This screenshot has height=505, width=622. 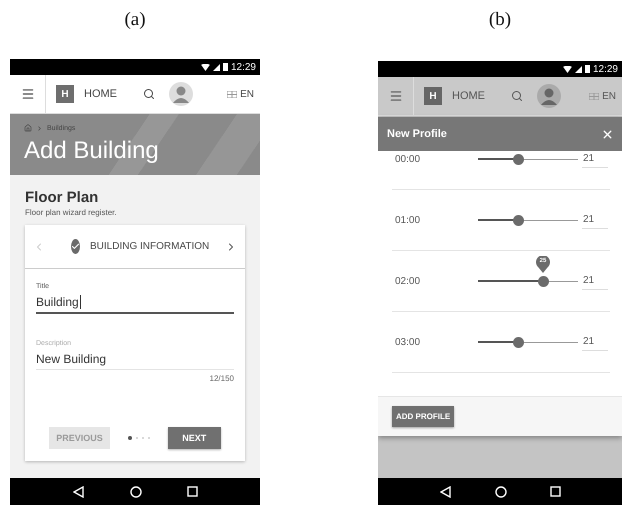 I want to click on chevron-icon, so click(x=39, y=128).